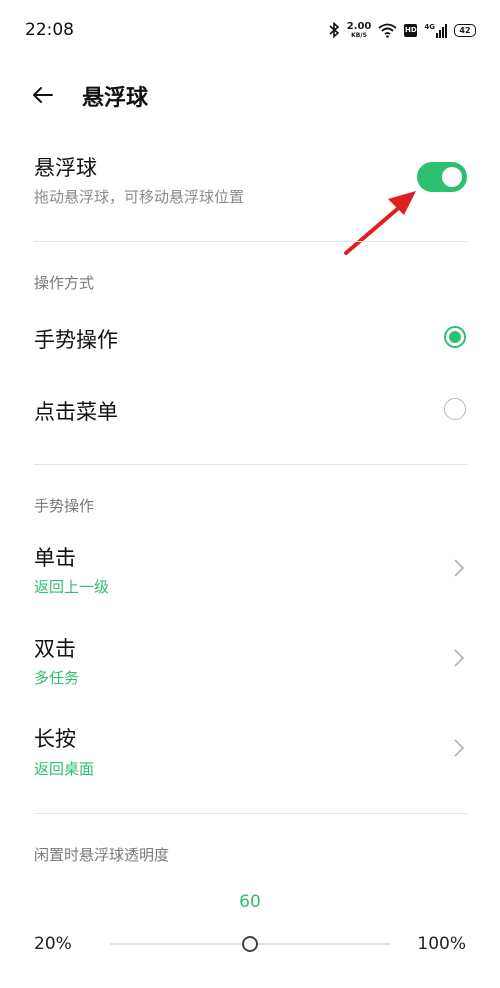 The image size is (500, 988). I want to click on operation-mode-label: 操作方式, so click(64, 283).